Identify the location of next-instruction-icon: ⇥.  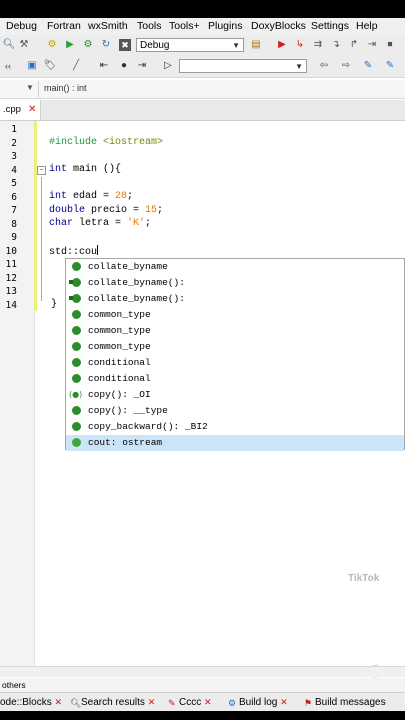
(372, 45).